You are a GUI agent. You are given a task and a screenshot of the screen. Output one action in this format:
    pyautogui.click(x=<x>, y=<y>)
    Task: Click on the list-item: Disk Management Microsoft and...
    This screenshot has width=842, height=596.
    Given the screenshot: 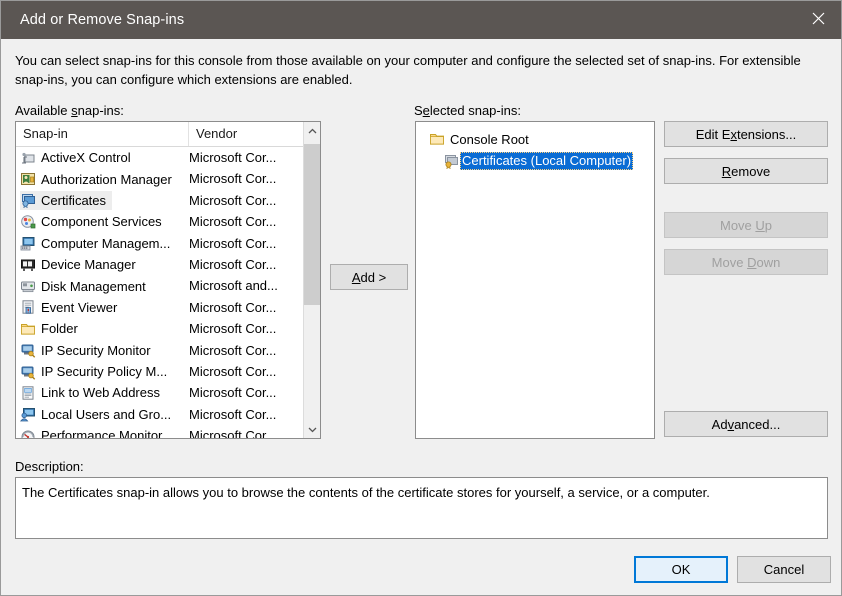 What is the action you would take?
    pyautogui.click(x=160, y=285)
    